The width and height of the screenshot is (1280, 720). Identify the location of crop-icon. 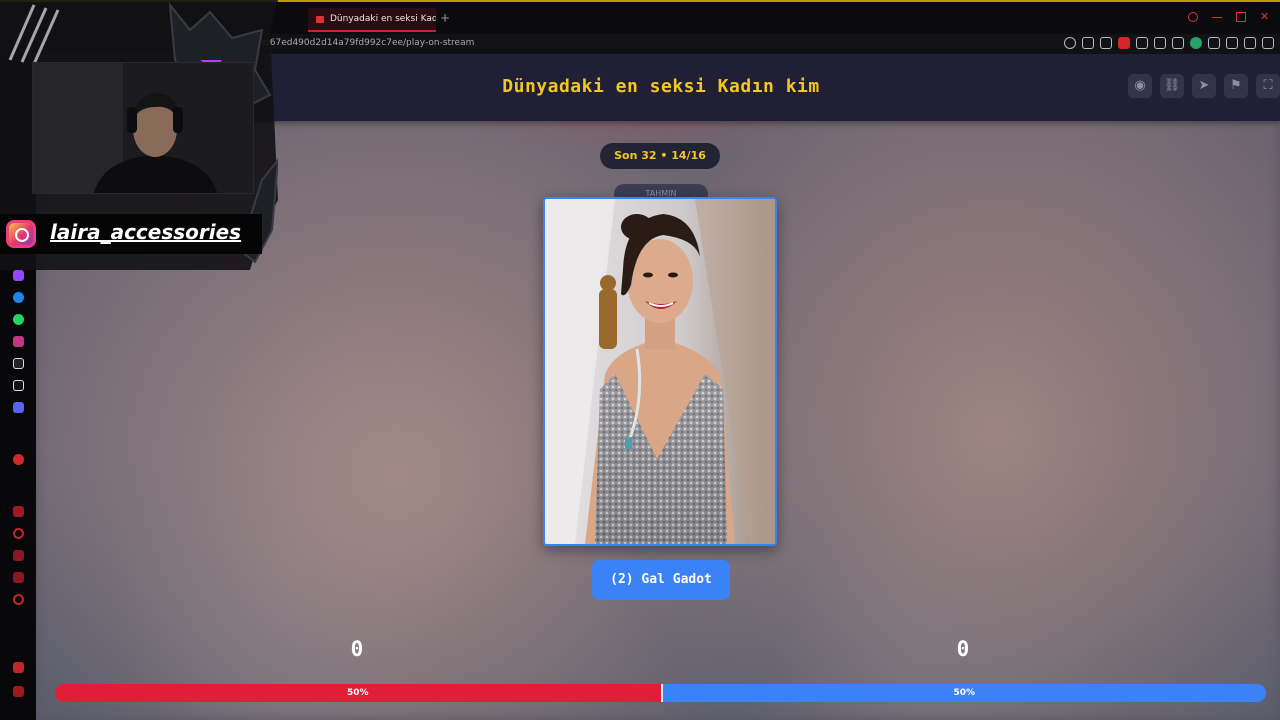
(1106, 43).